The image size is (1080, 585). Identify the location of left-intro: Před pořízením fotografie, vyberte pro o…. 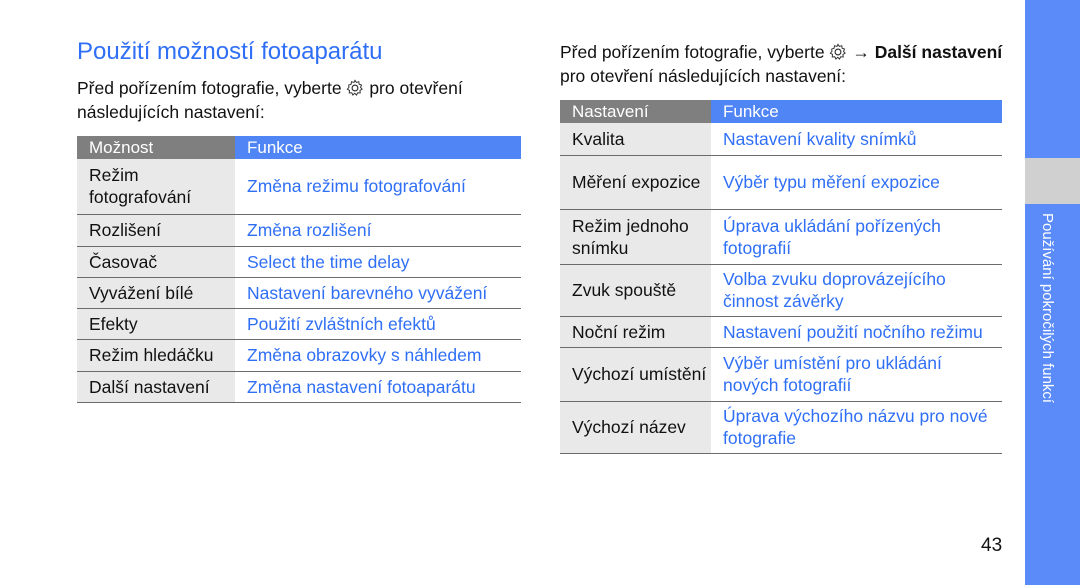
(277, 100).